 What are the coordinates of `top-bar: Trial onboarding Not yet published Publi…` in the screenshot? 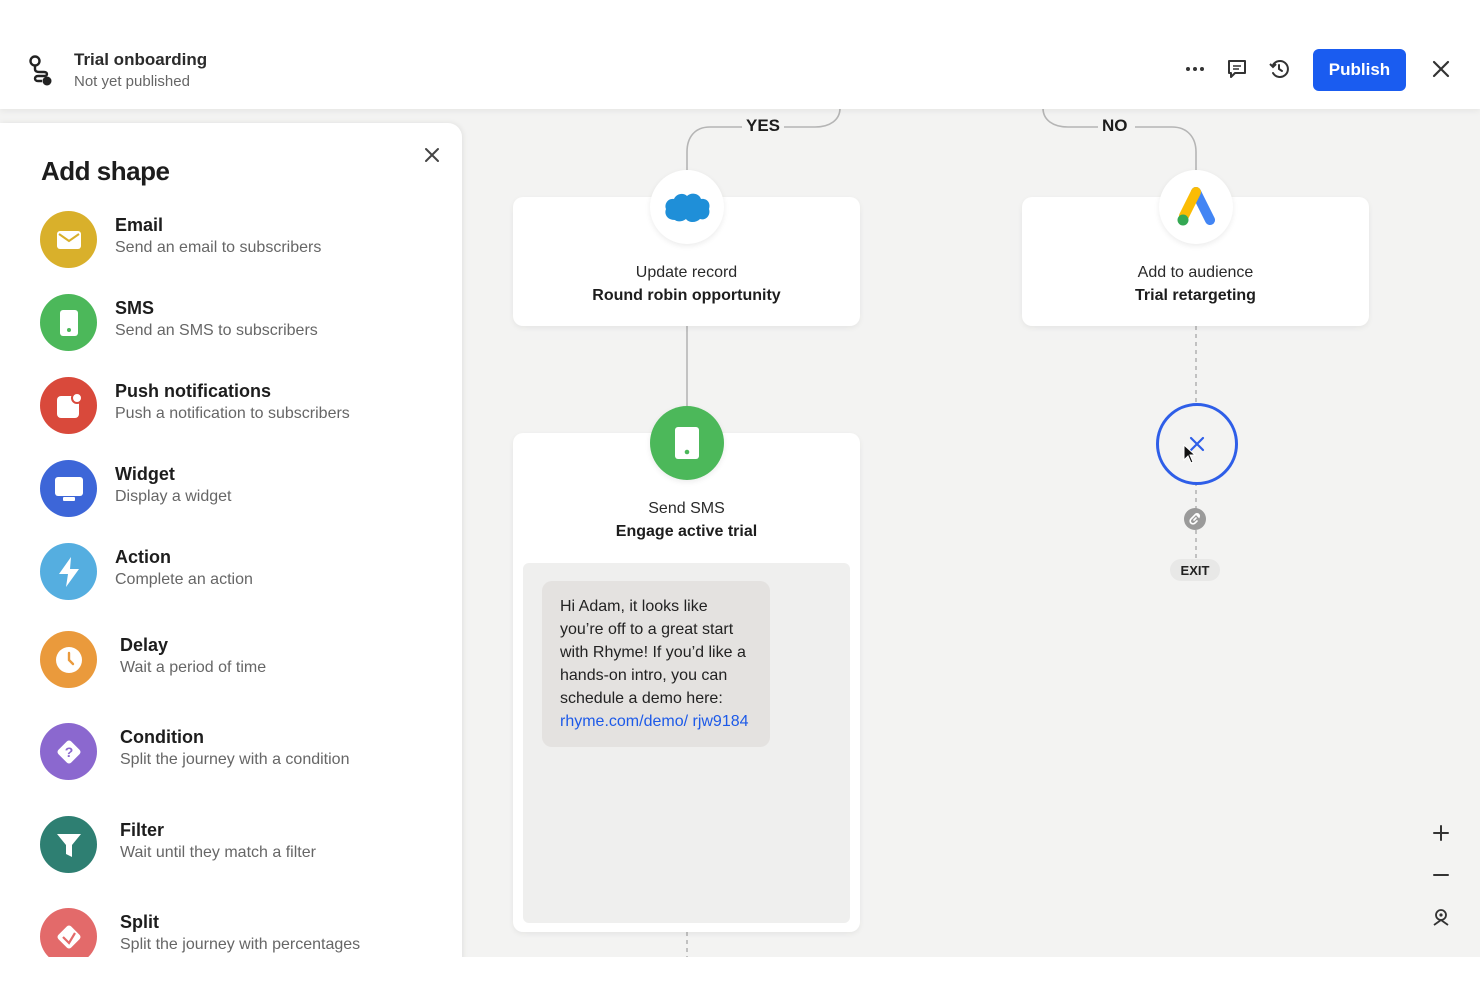 It's located at (740, 54).